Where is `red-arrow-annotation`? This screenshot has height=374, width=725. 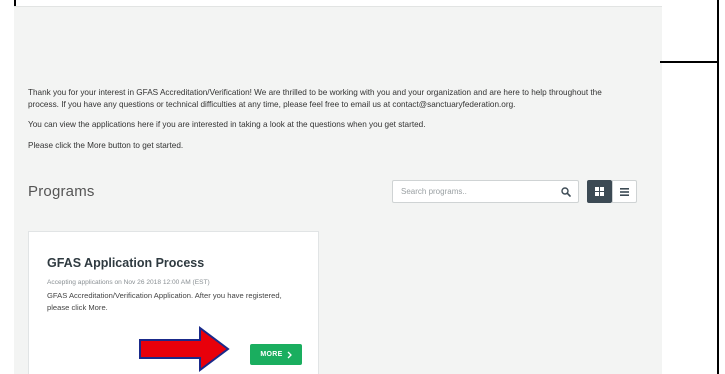
red-arrow-annotation is located at coordinates (184, 349).